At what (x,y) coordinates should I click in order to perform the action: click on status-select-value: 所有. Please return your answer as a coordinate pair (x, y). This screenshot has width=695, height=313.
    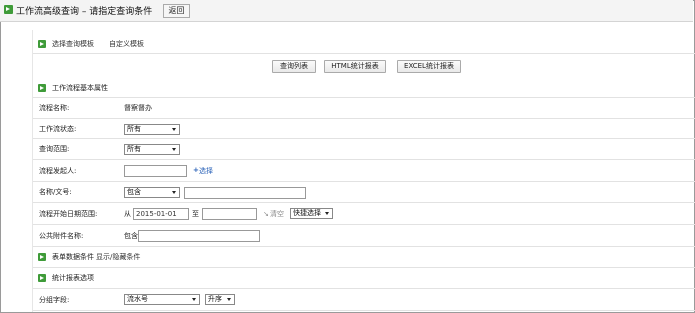
    Looking at the image, I should click on (134, 129).